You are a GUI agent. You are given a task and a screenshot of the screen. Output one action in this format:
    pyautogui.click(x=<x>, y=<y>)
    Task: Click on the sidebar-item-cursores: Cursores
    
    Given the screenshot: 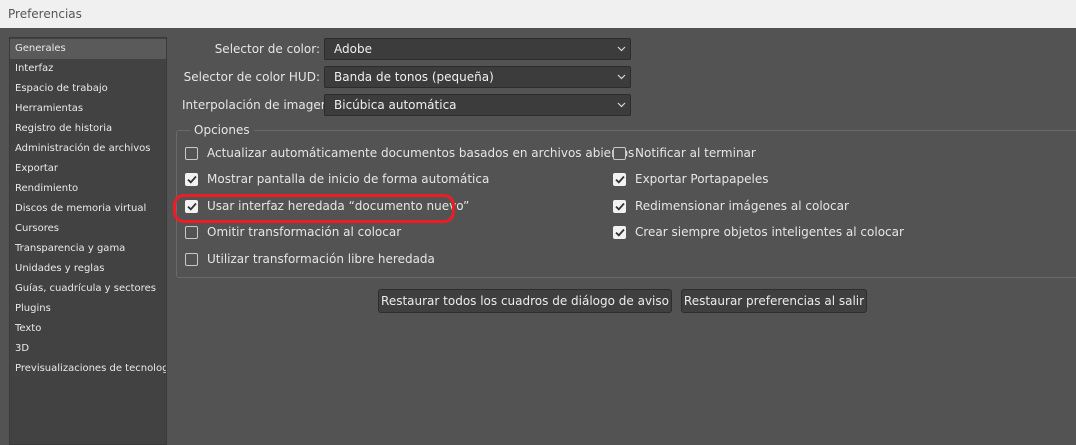 What is the action you would take?
    pyautogui.click(x=88, y=229)
    